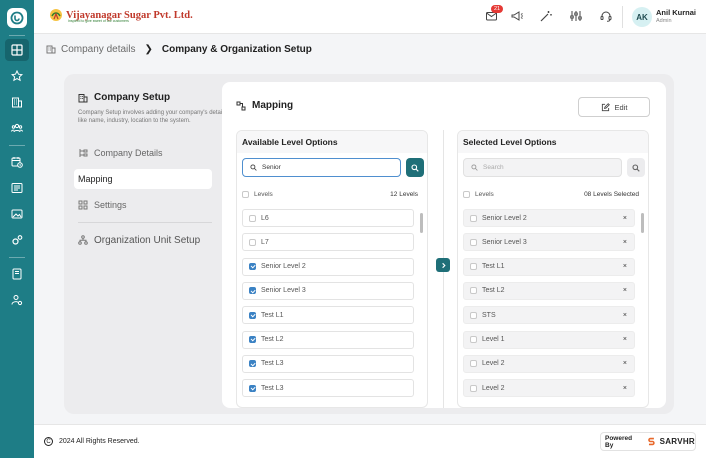 Image resolution: width=706 pixels, height=458 pixels. I want to click on sidebar-item-label: Company Details, so click(128, 153).